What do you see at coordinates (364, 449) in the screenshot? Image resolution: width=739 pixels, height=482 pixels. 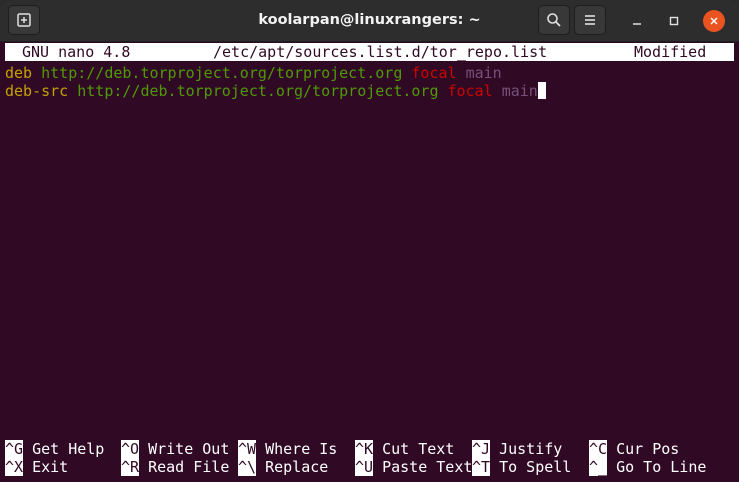 I see `shortcut-key: ^K` at bounding box center [364, 449].